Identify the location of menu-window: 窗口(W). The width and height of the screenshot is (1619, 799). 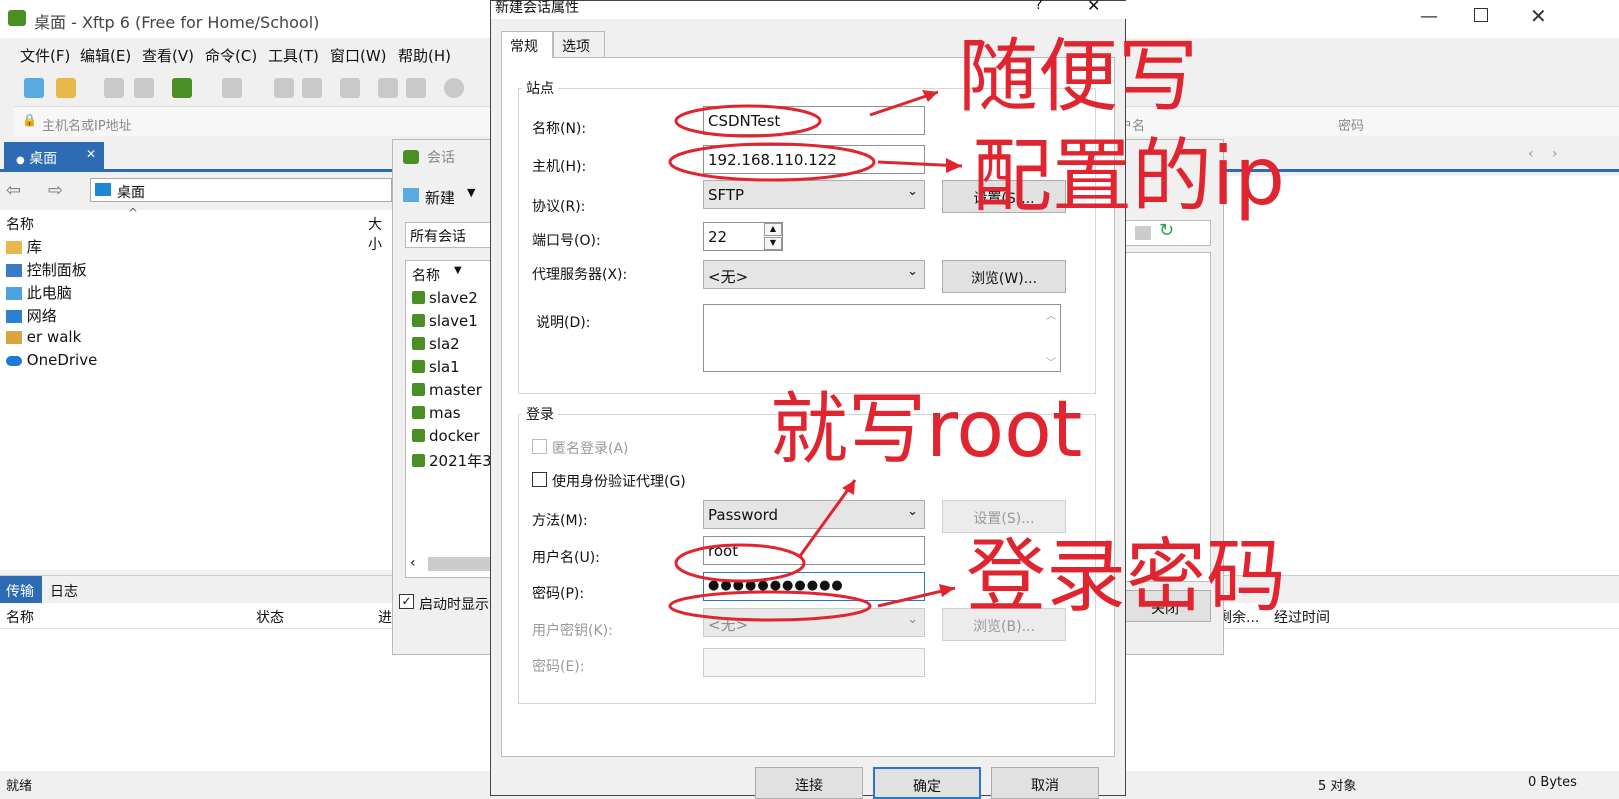
(358, 55).